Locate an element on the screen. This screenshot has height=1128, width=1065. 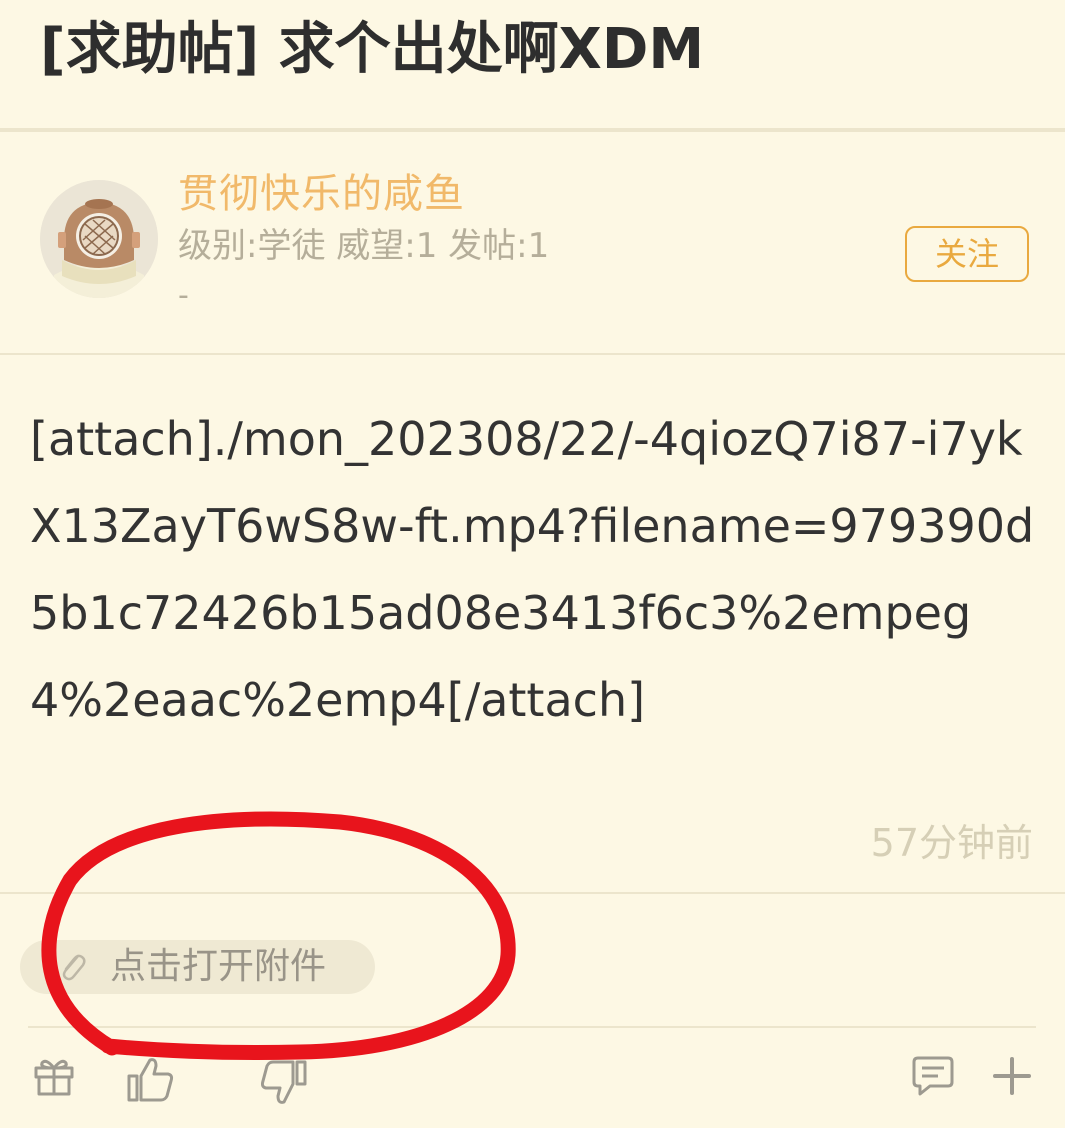
post-title: [求助帖] 求个出处啊XDM is located at coordinates (372, 49).